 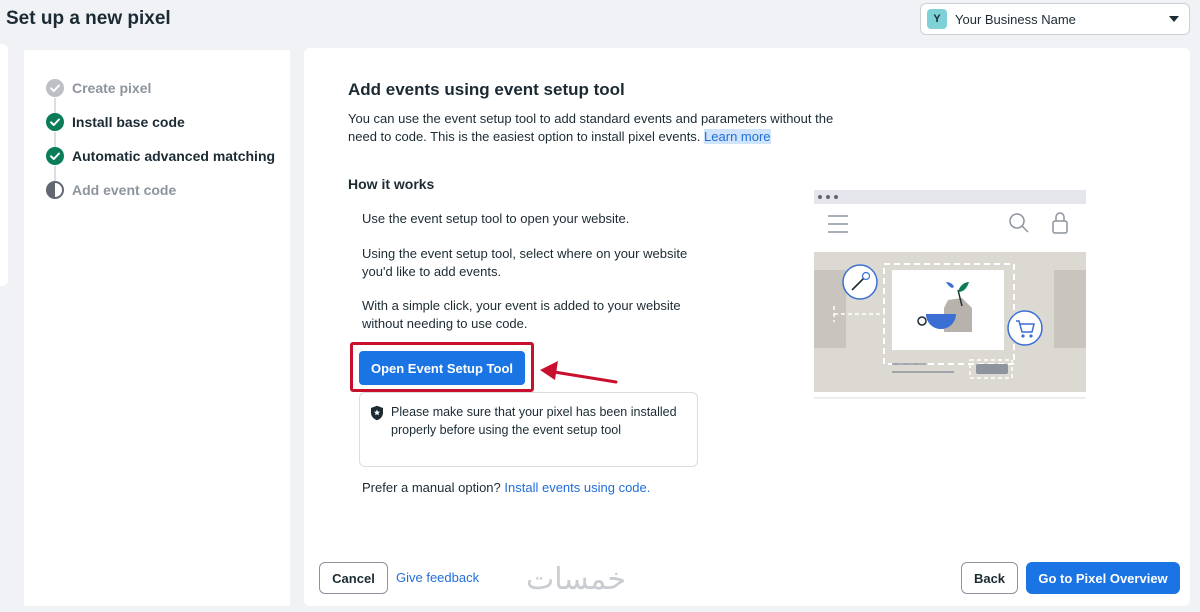 I want to click on open-event-setup-tool-button: Open Event Setup Tool, so click(x=442, y=368).